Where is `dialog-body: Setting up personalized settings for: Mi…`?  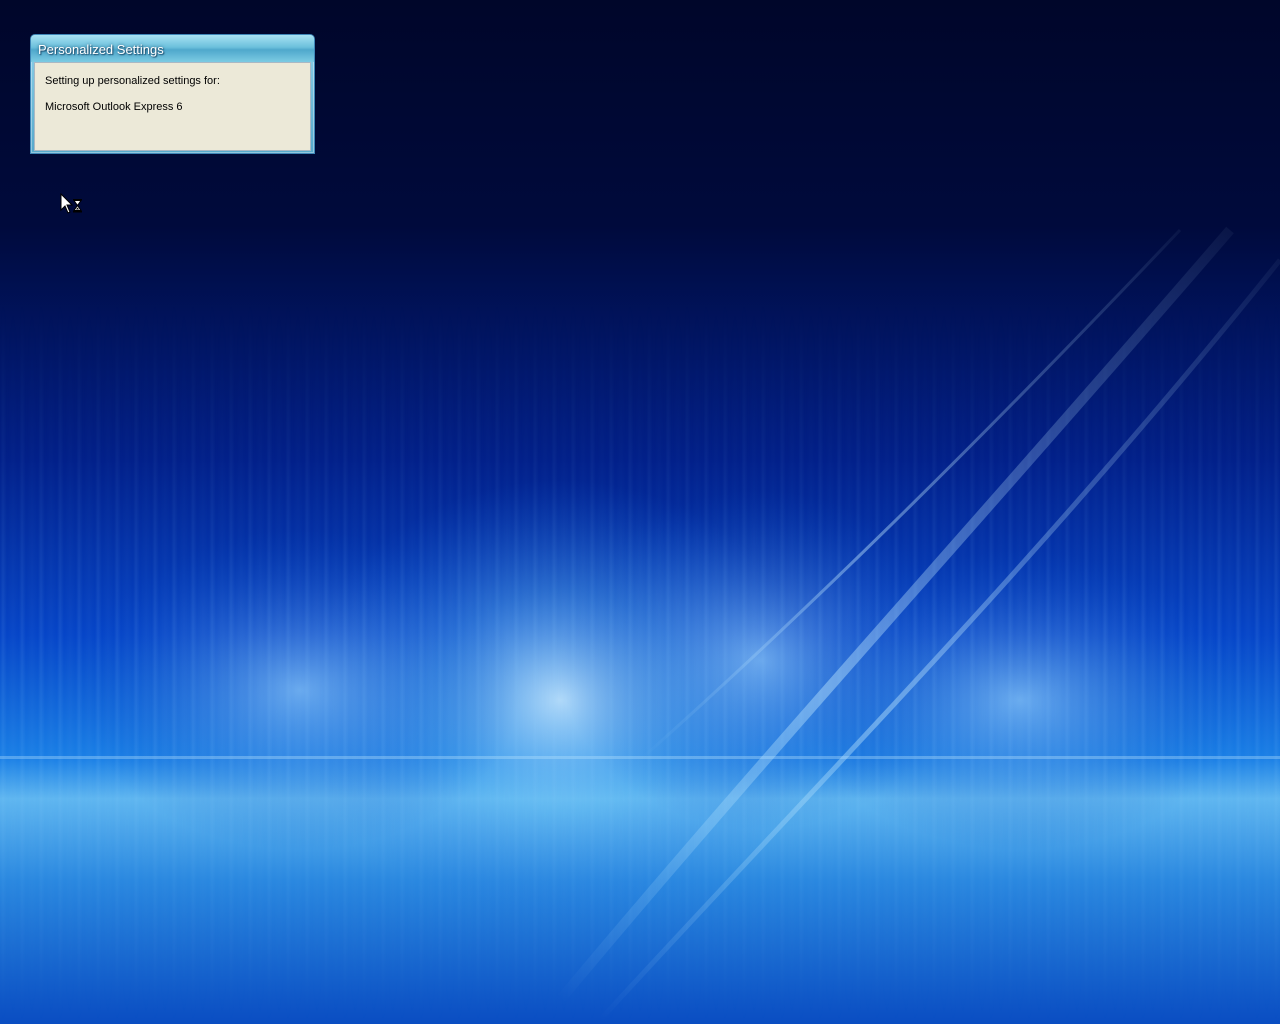
dialog-body: Setting up personalized settings for: Mi… is located at coordinates (172, 106).